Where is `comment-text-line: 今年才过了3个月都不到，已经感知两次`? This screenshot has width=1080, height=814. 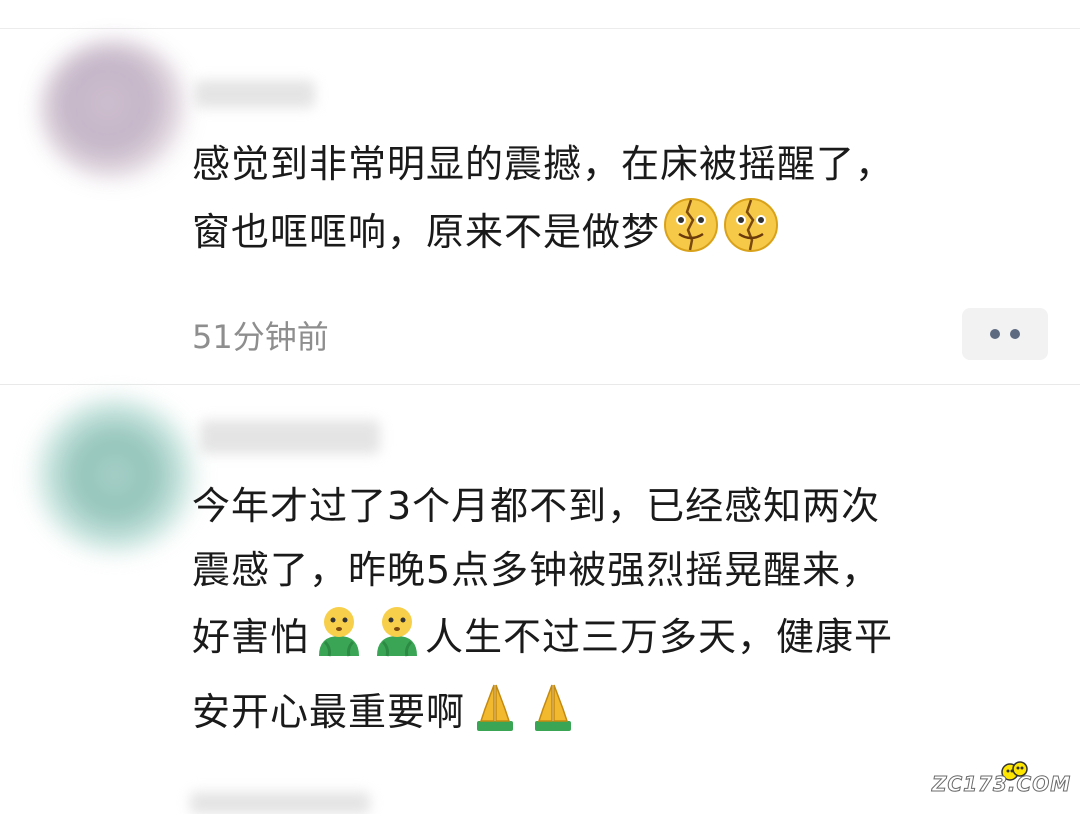
comment-text-line: 今年才过了3个月都不到，已经感知两次 is located at coordinates (536, 506).